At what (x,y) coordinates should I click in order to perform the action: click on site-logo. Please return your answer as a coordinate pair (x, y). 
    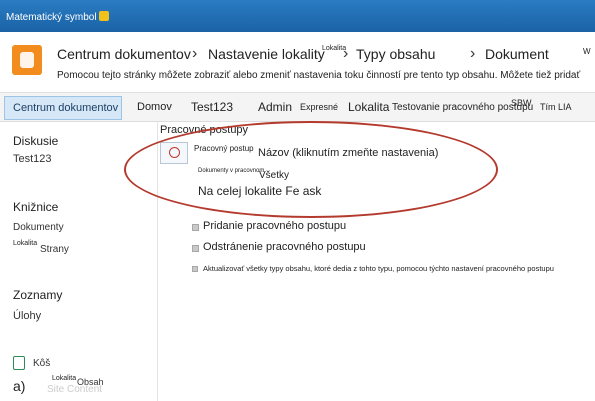
    Looking at the image, I should click on (27, 60).